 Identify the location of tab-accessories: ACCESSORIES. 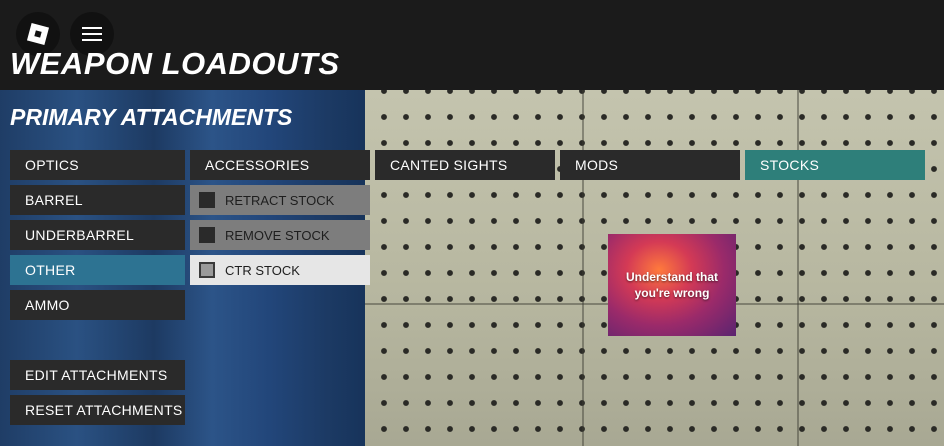
(280, 165).